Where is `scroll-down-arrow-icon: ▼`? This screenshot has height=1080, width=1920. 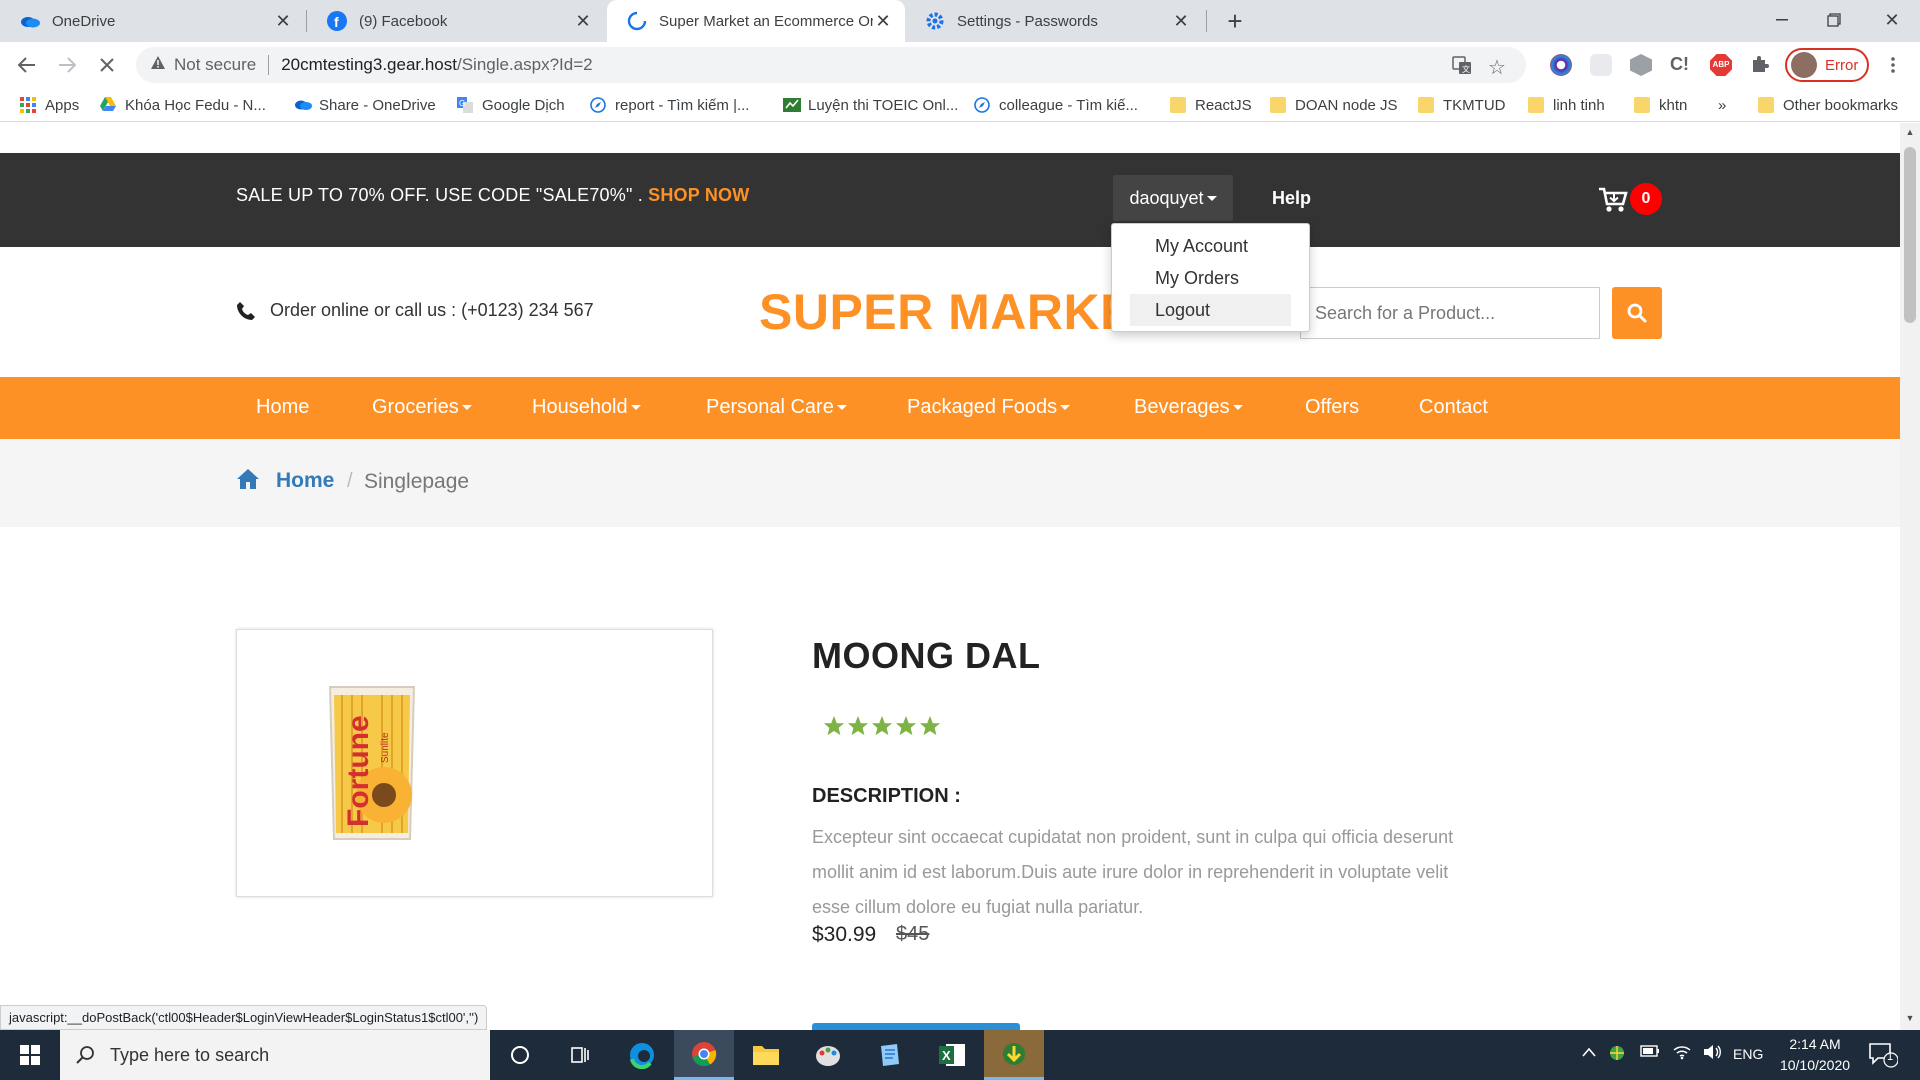
scroll-down-arrow-icon: ▼ is located at coordinates (1910, 1019).